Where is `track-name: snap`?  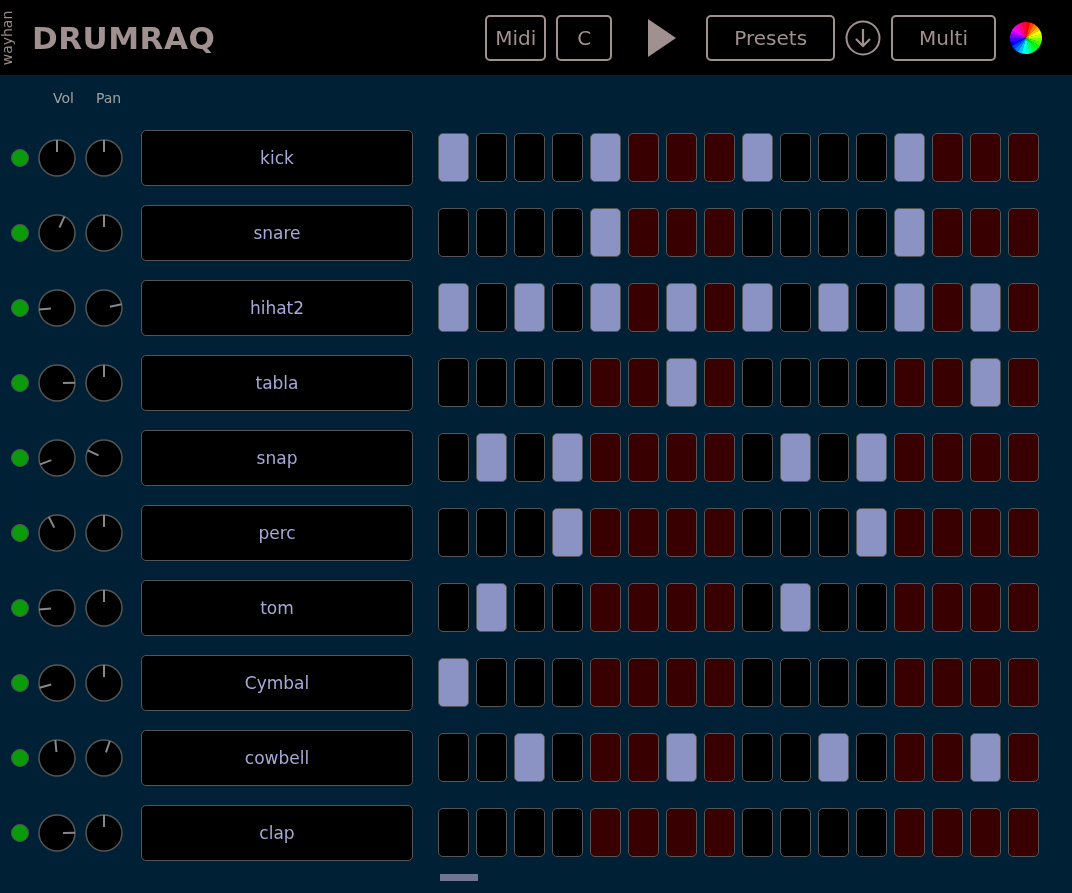 track-name: snap is located at coordinates (277, 457).